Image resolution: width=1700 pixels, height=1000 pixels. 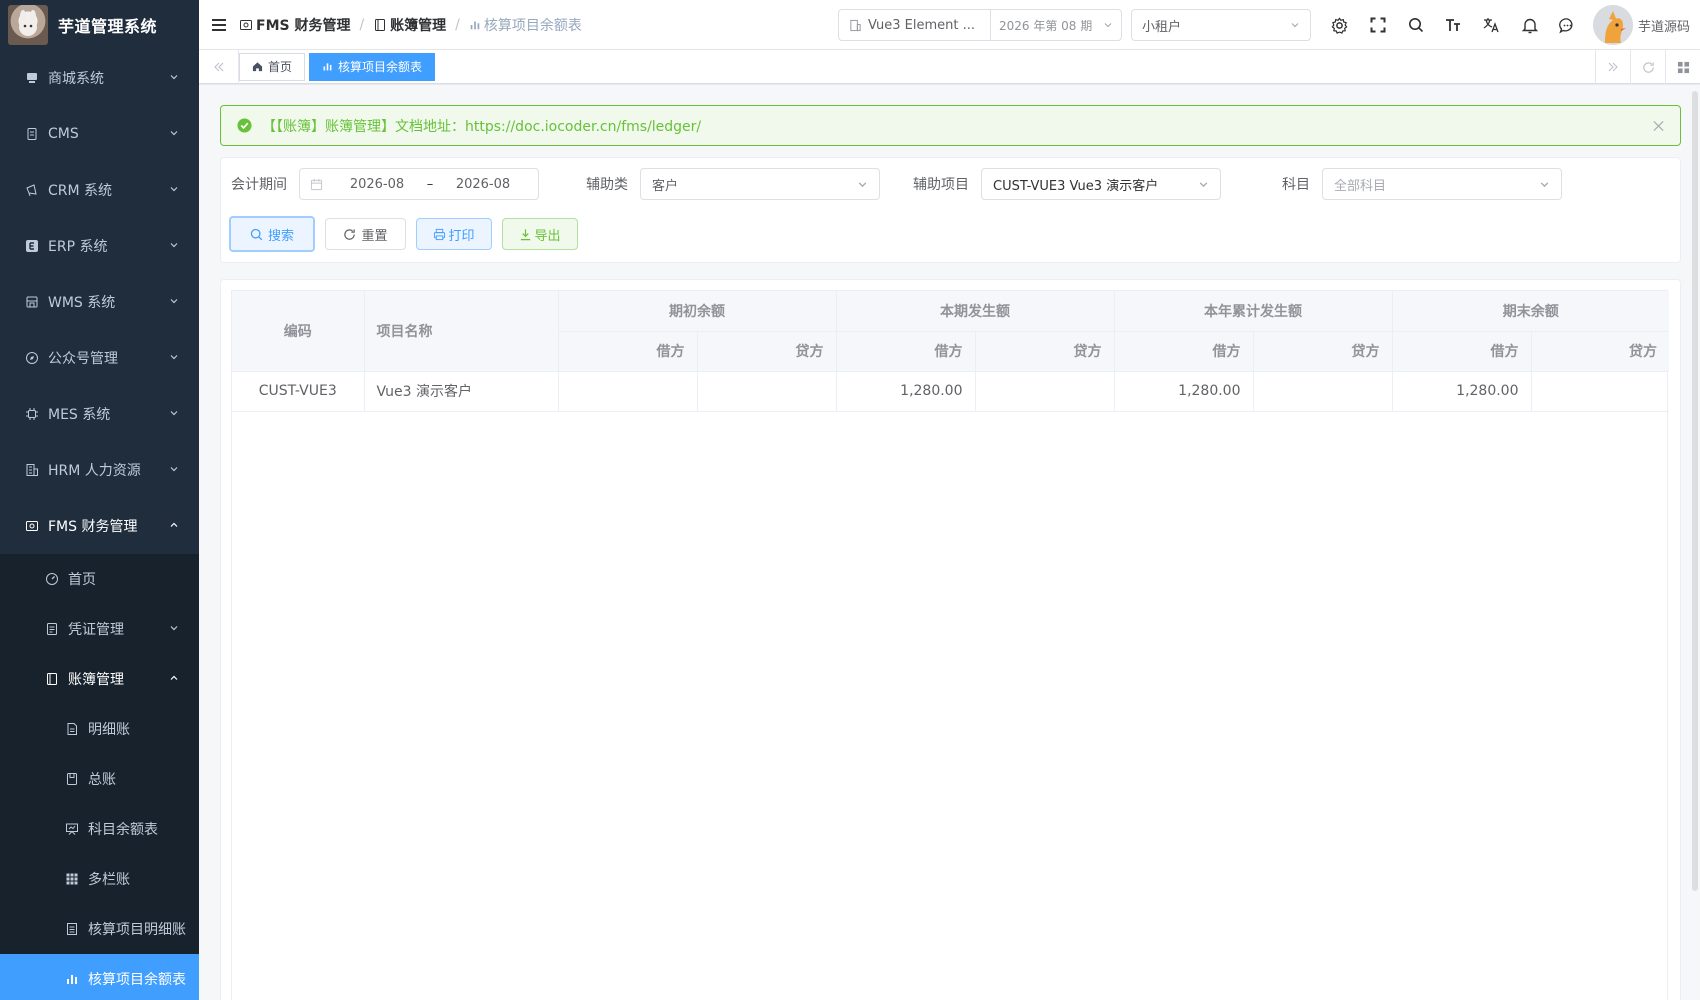 I want to click on breadcrumb-item: FMS 财务管理, so click(x=294, y=25).